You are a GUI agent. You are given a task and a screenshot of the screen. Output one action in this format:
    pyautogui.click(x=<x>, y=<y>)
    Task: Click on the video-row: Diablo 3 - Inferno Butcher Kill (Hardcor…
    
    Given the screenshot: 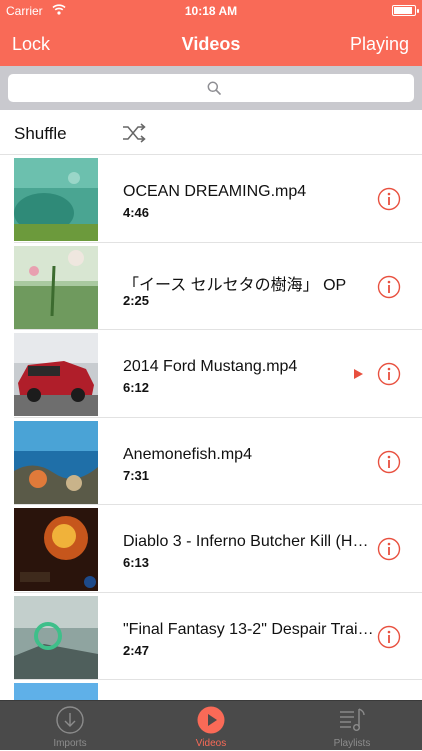 What is the action you would take?
    pyautogui.click(x=211, y=549)
    